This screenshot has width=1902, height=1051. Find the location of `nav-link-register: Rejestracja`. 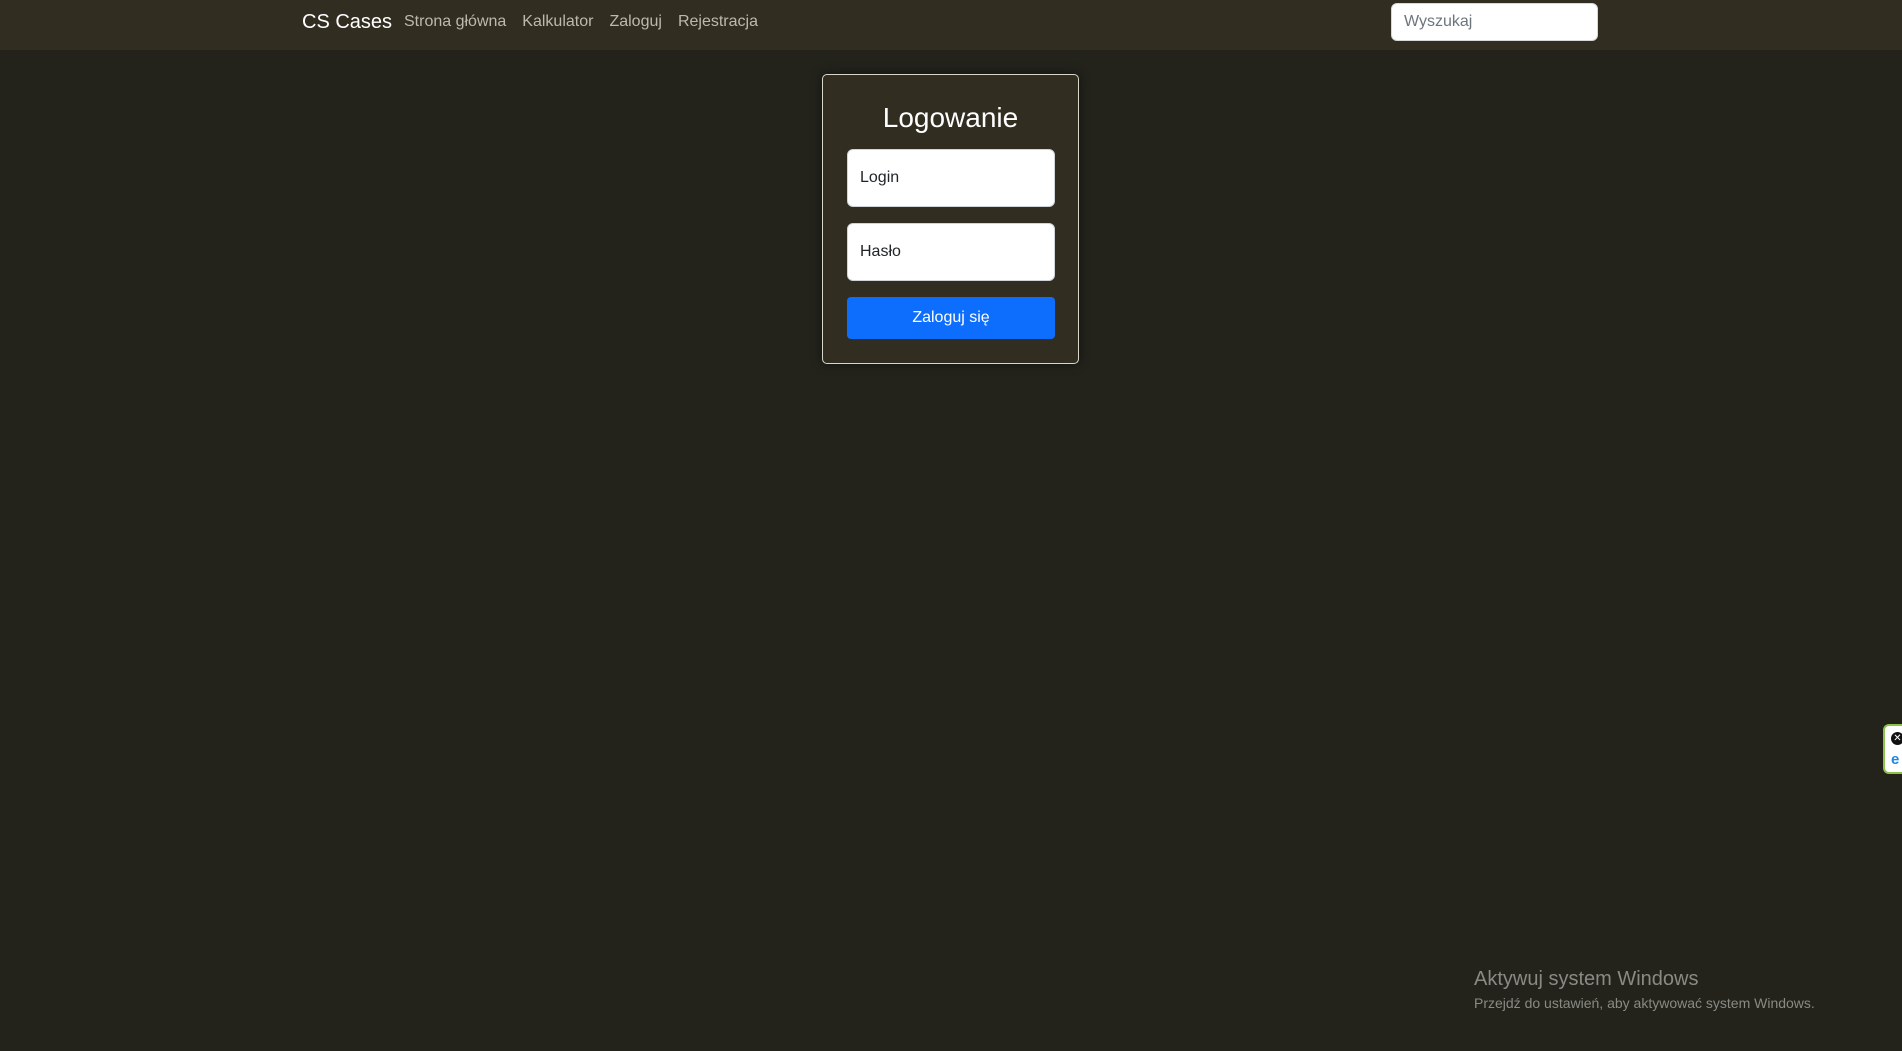

nav-link-register: Rejestracja is located at coordinates (718, 22).